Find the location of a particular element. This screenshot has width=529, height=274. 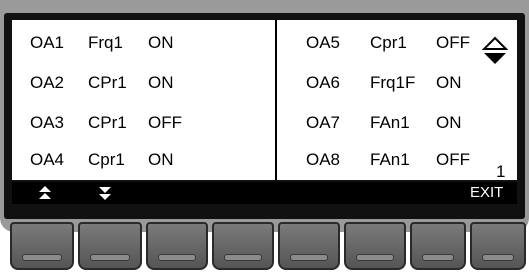

output-row: OA3 CPr1 OFF is located at coordinates (142, 130).